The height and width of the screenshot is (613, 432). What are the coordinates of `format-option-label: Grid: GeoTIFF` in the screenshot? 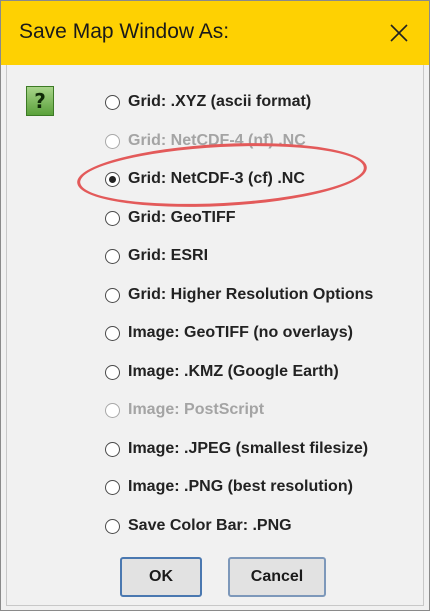 It's located at (182, 217).